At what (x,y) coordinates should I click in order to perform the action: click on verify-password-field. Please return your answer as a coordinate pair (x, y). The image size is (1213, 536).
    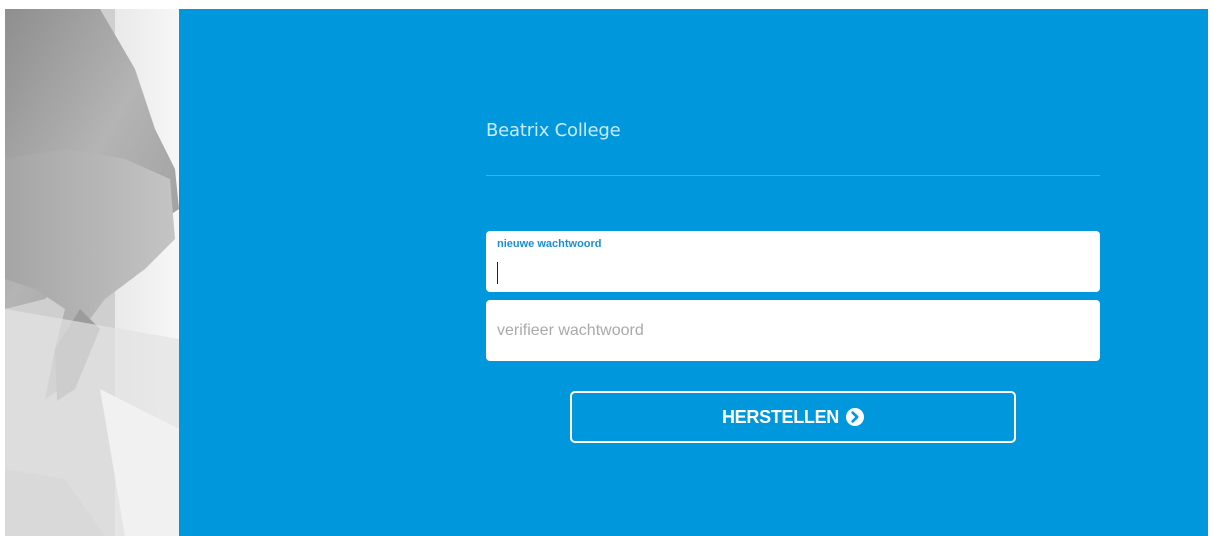
    Looking at the image, I should click on (793, 330).